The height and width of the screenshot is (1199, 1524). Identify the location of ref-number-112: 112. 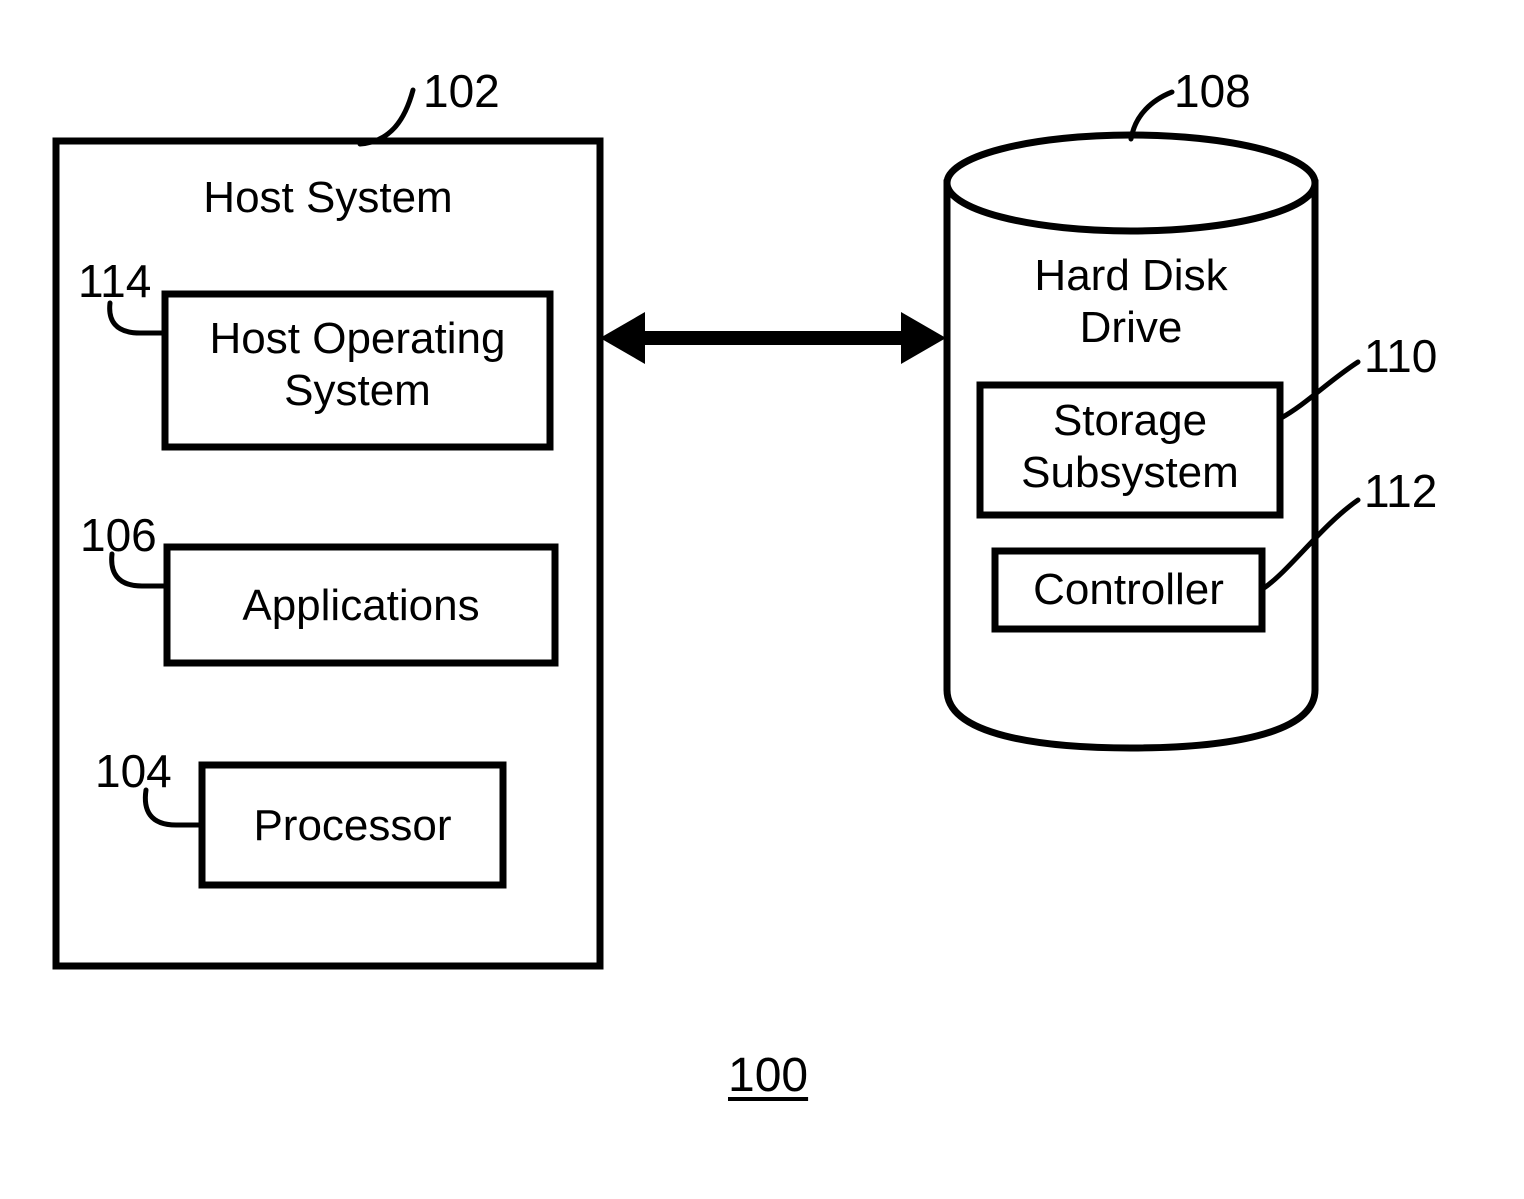
(1401, 491).